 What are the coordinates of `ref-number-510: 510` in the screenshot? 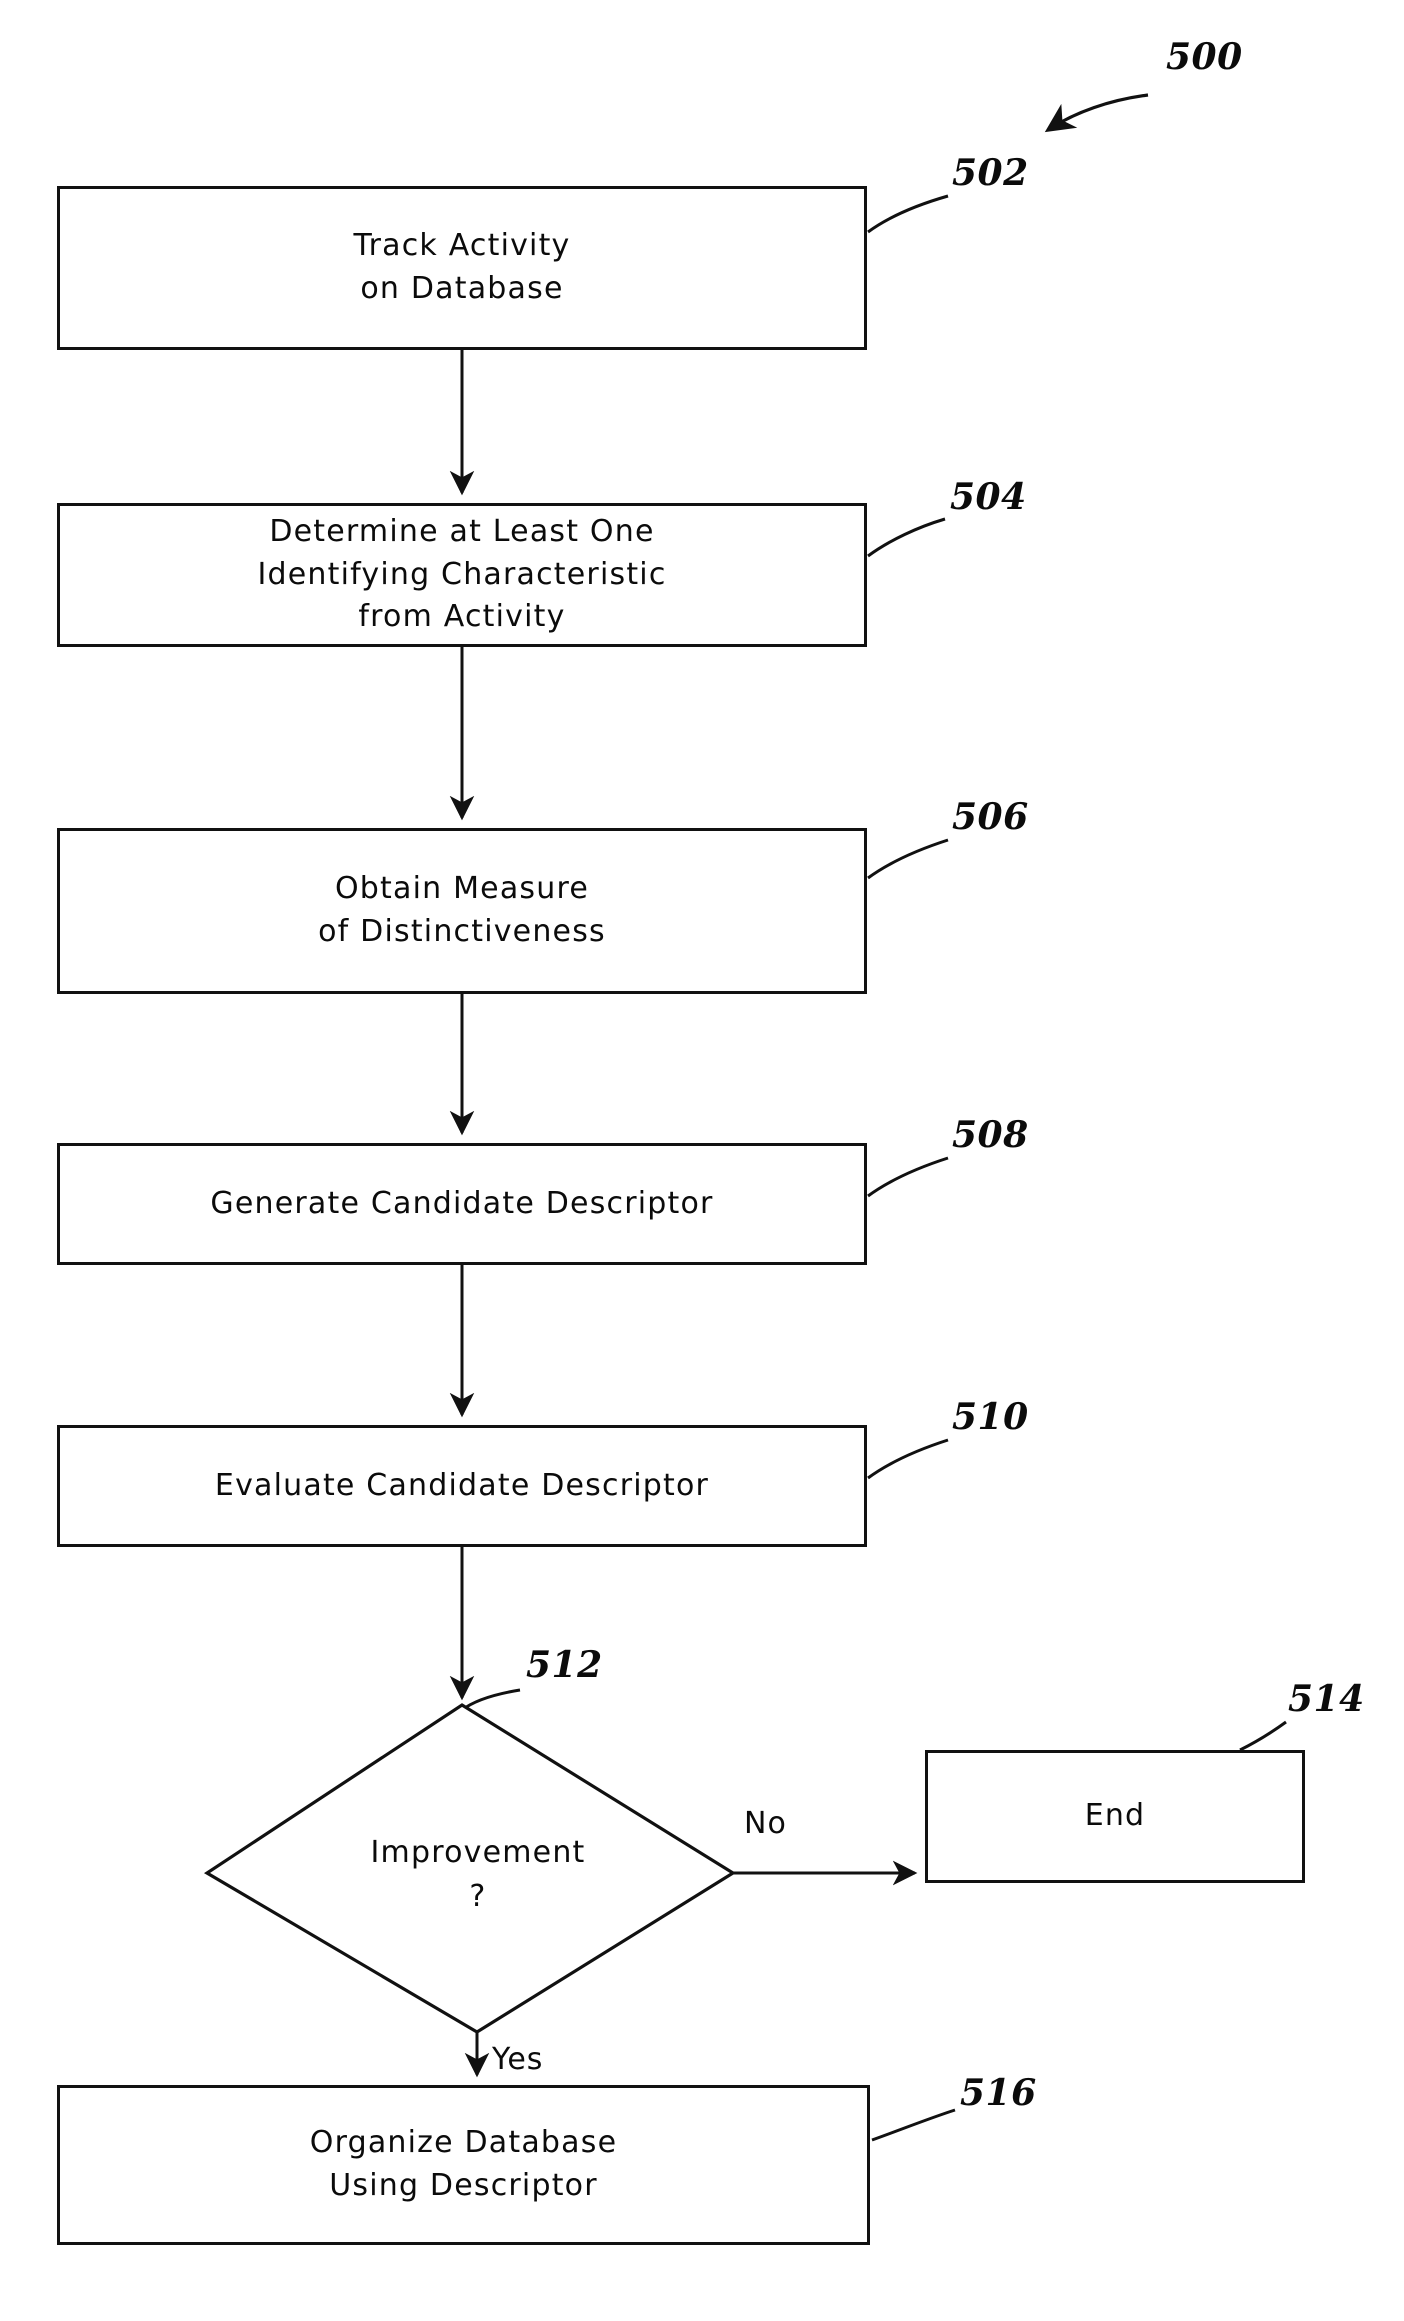 It's located at (990, 1417).